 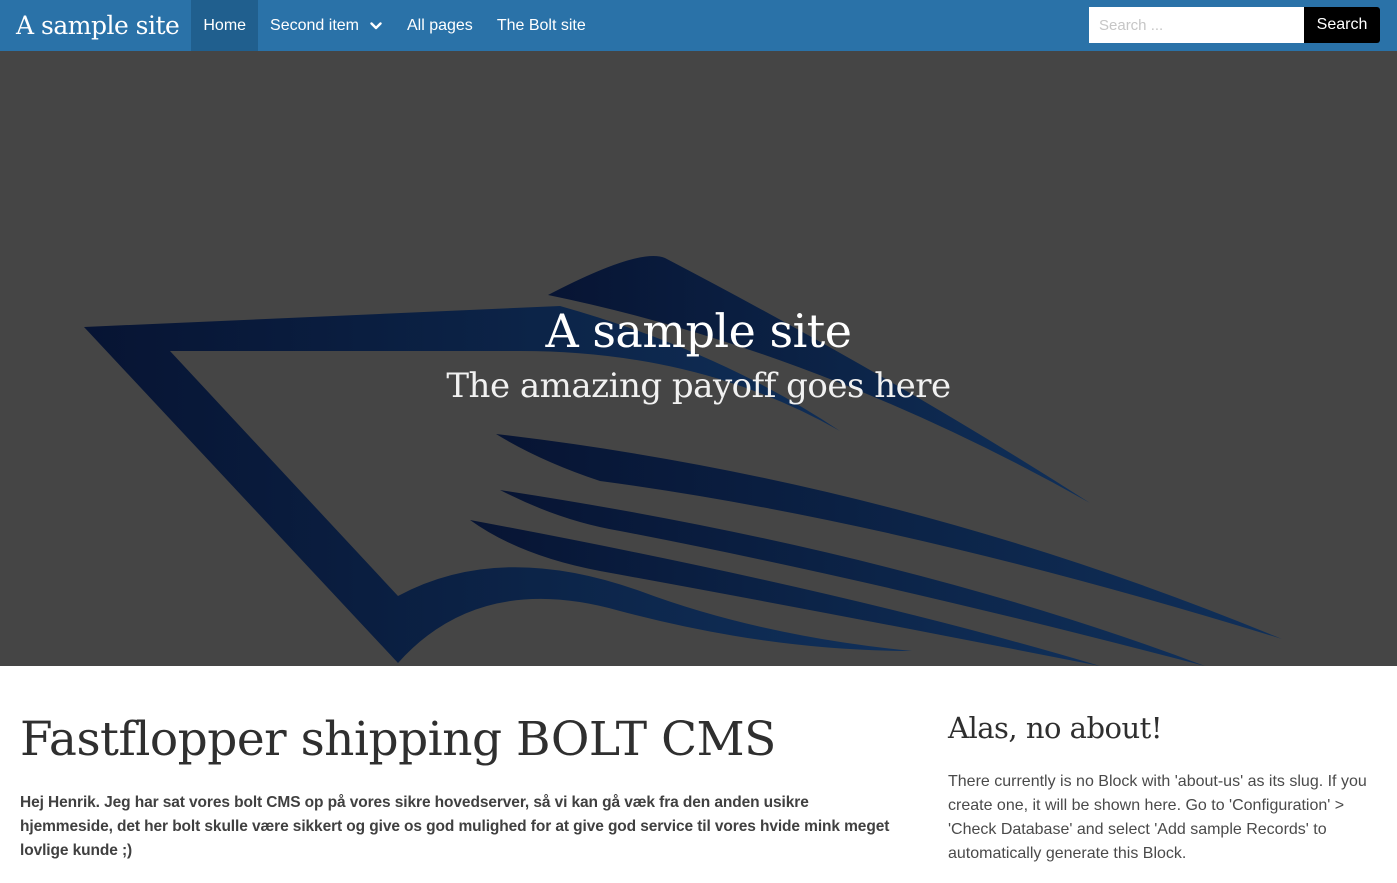 I want to click on sidebar-title: Alas, no about!, so click(x=1055, y=728).